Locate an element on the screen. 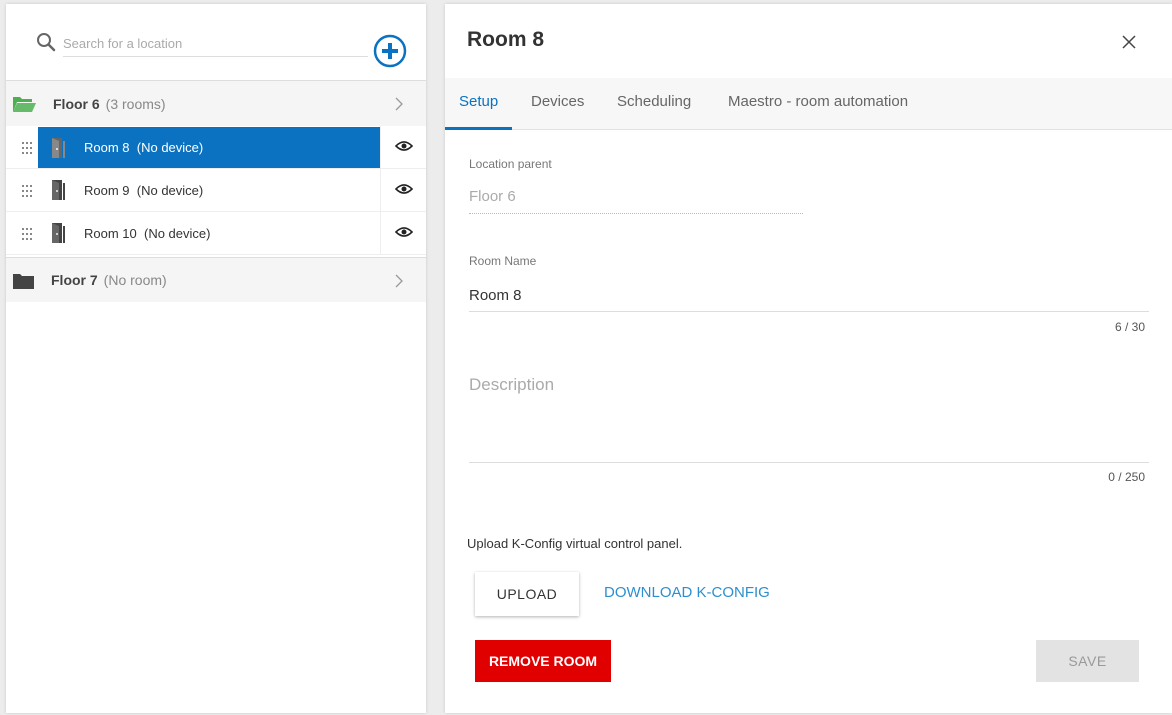  room-label: Room 9 (No device) is located at coordinates (143, 190).